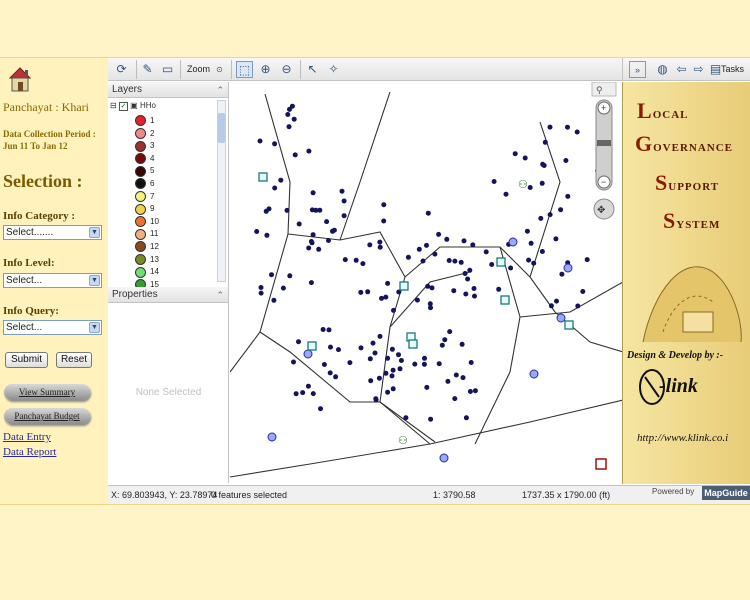 The image size is (750, 600). Describe the element at coordinates (726, 493) in the screenshot. I see `mapguide-logo: MapGuide` at that location.